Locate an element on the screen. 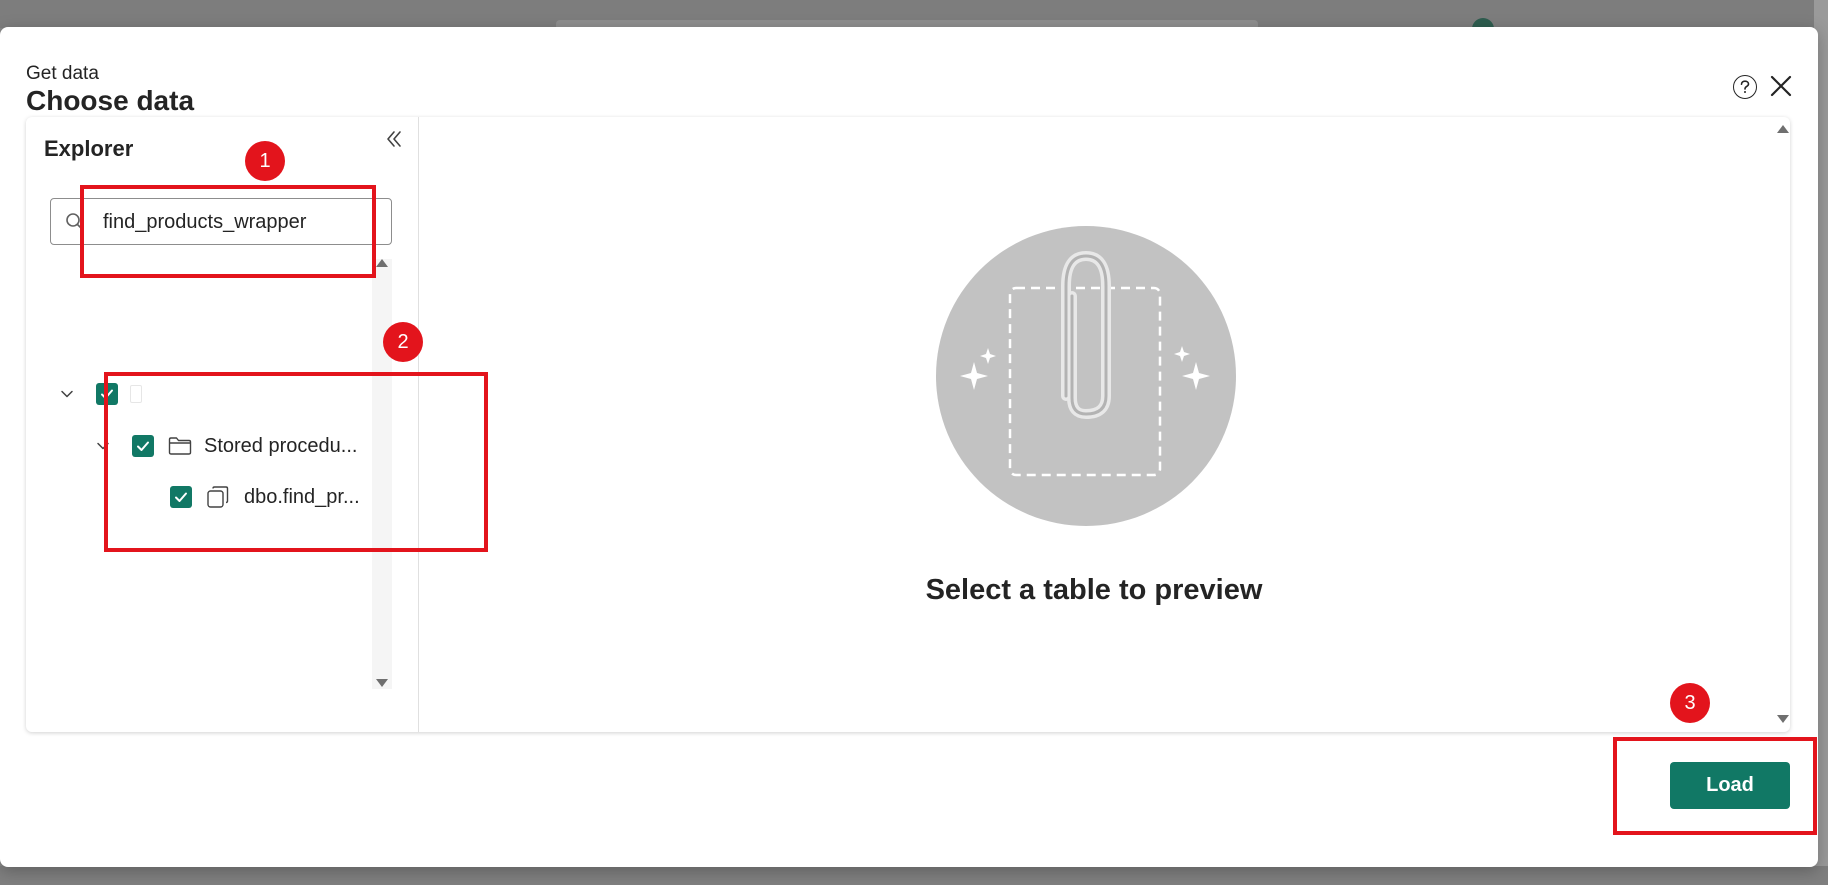  help-icon is located at coordinates (1745, 87).